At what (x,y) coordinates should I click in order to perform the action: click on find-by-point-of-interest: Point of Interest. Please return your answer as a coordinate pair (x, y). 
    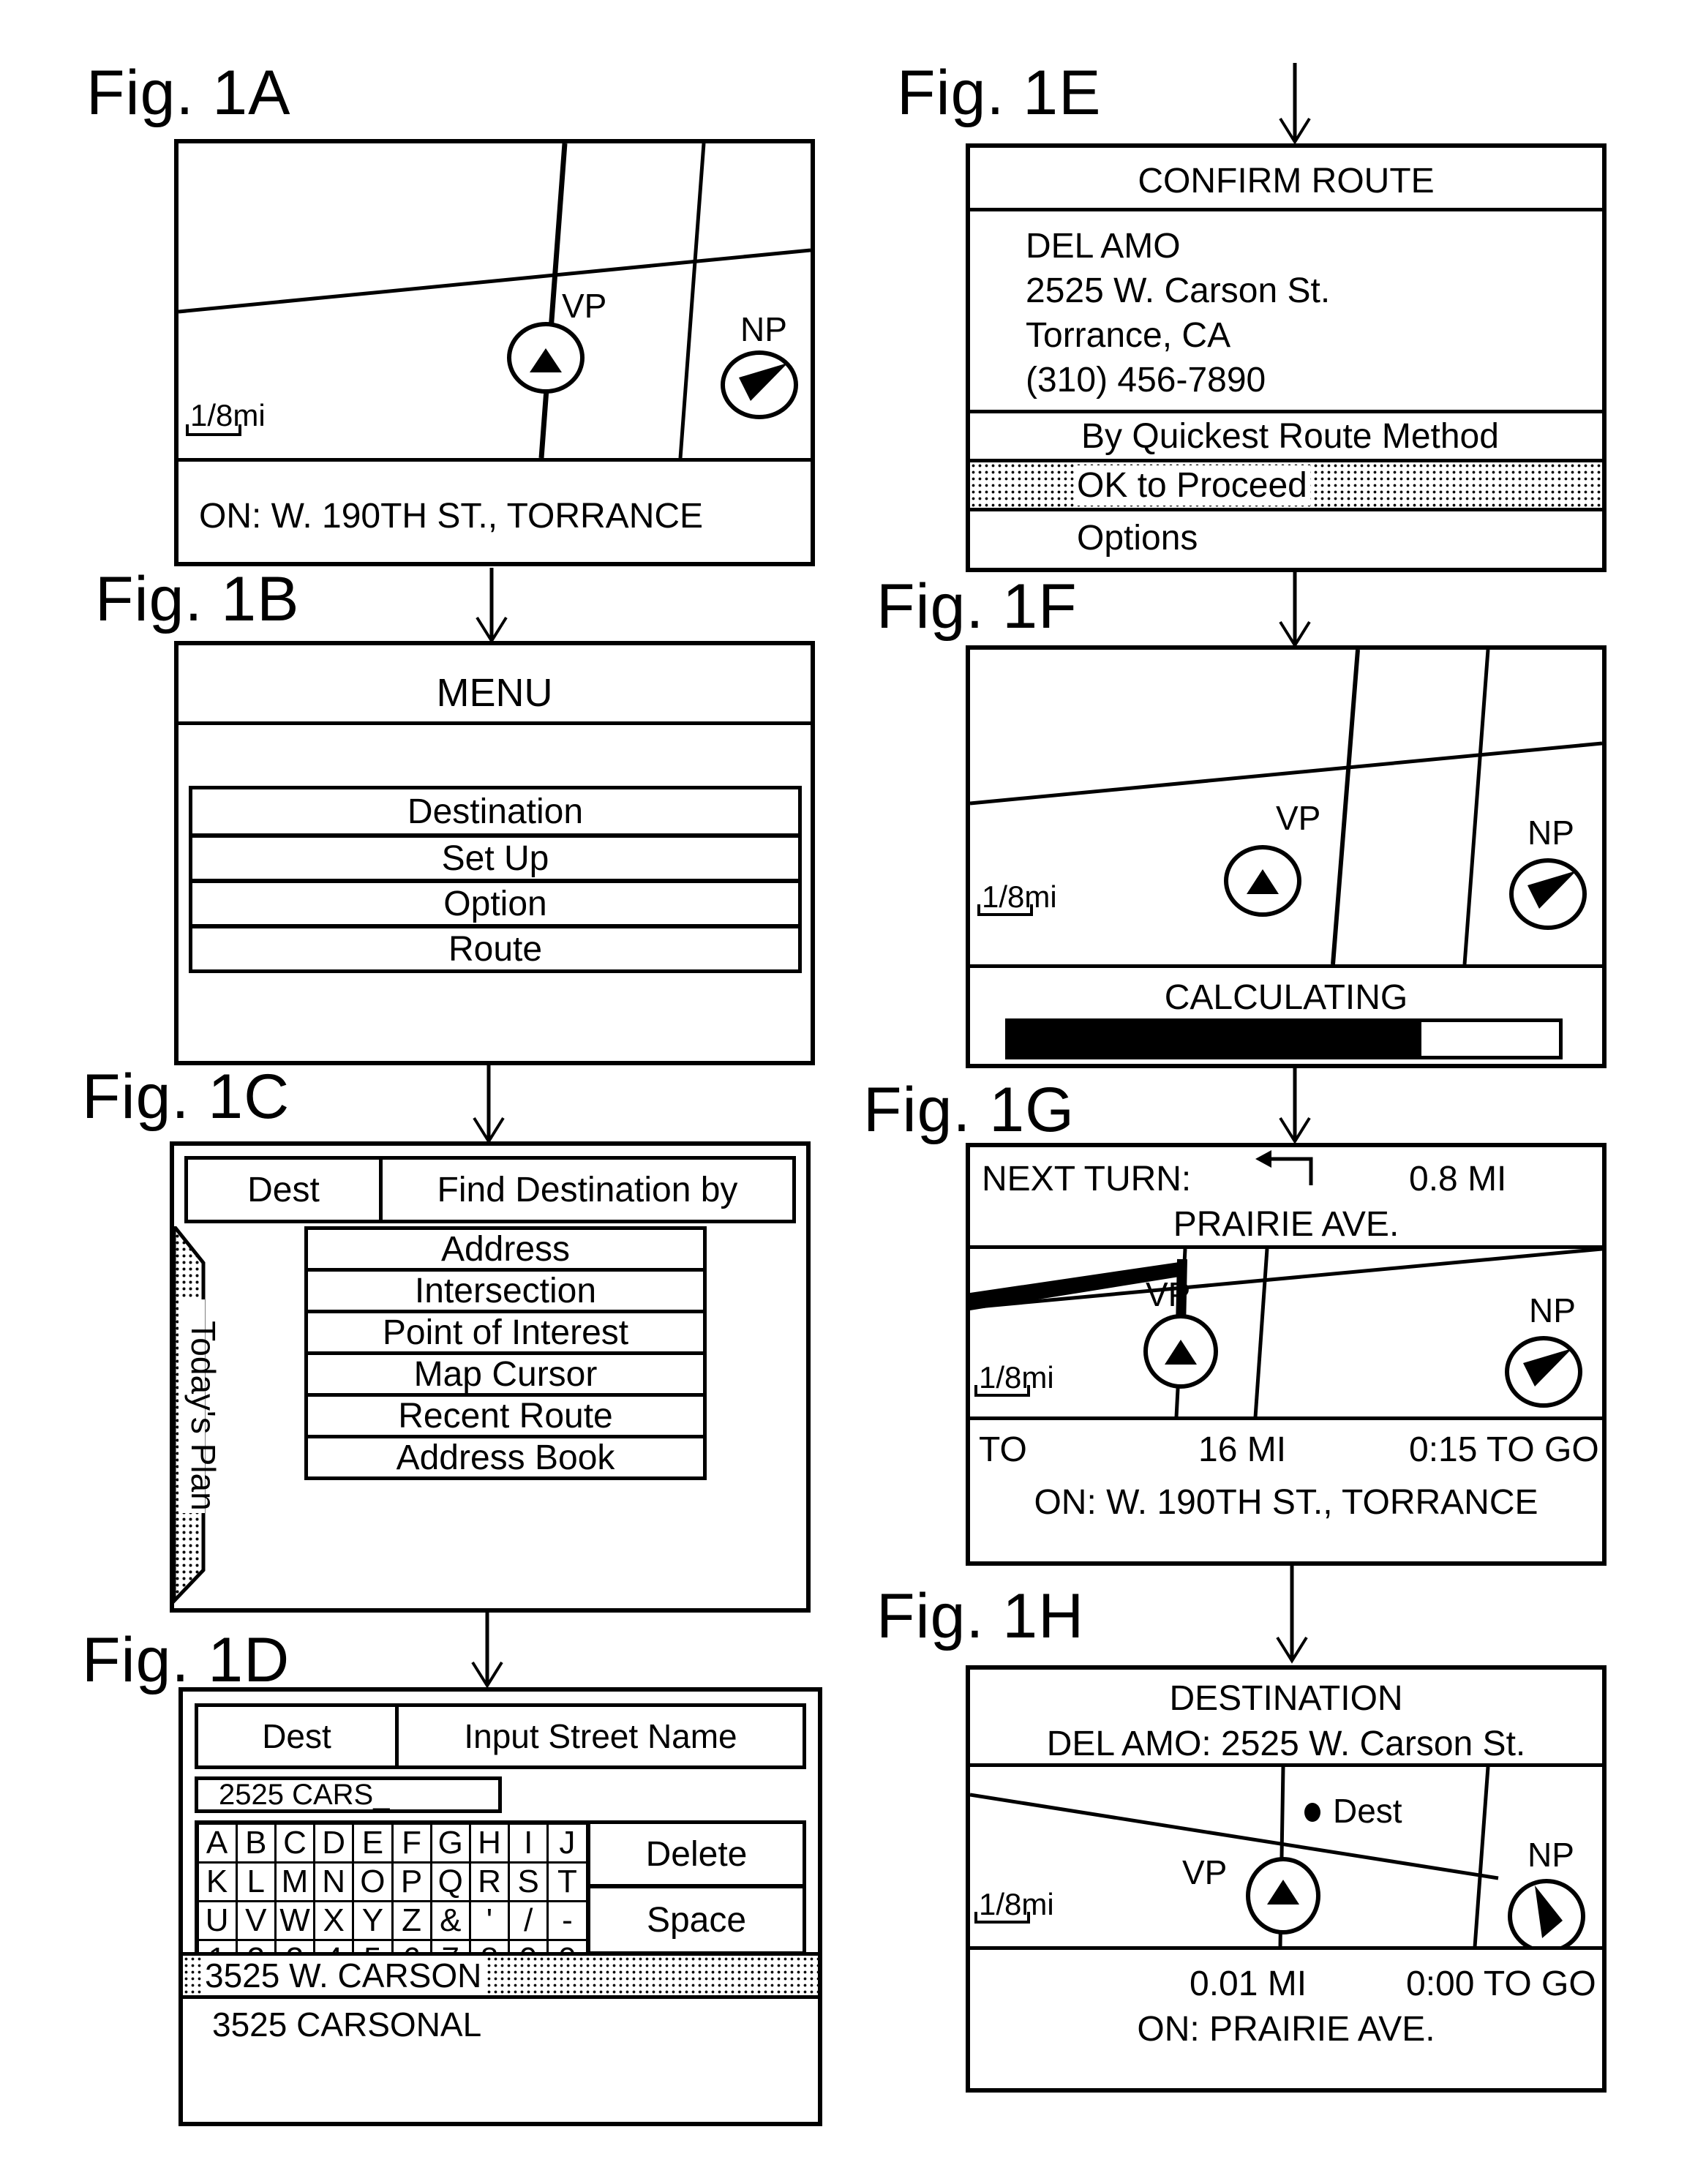
    Looking at the image, I should click on (505, 1332).